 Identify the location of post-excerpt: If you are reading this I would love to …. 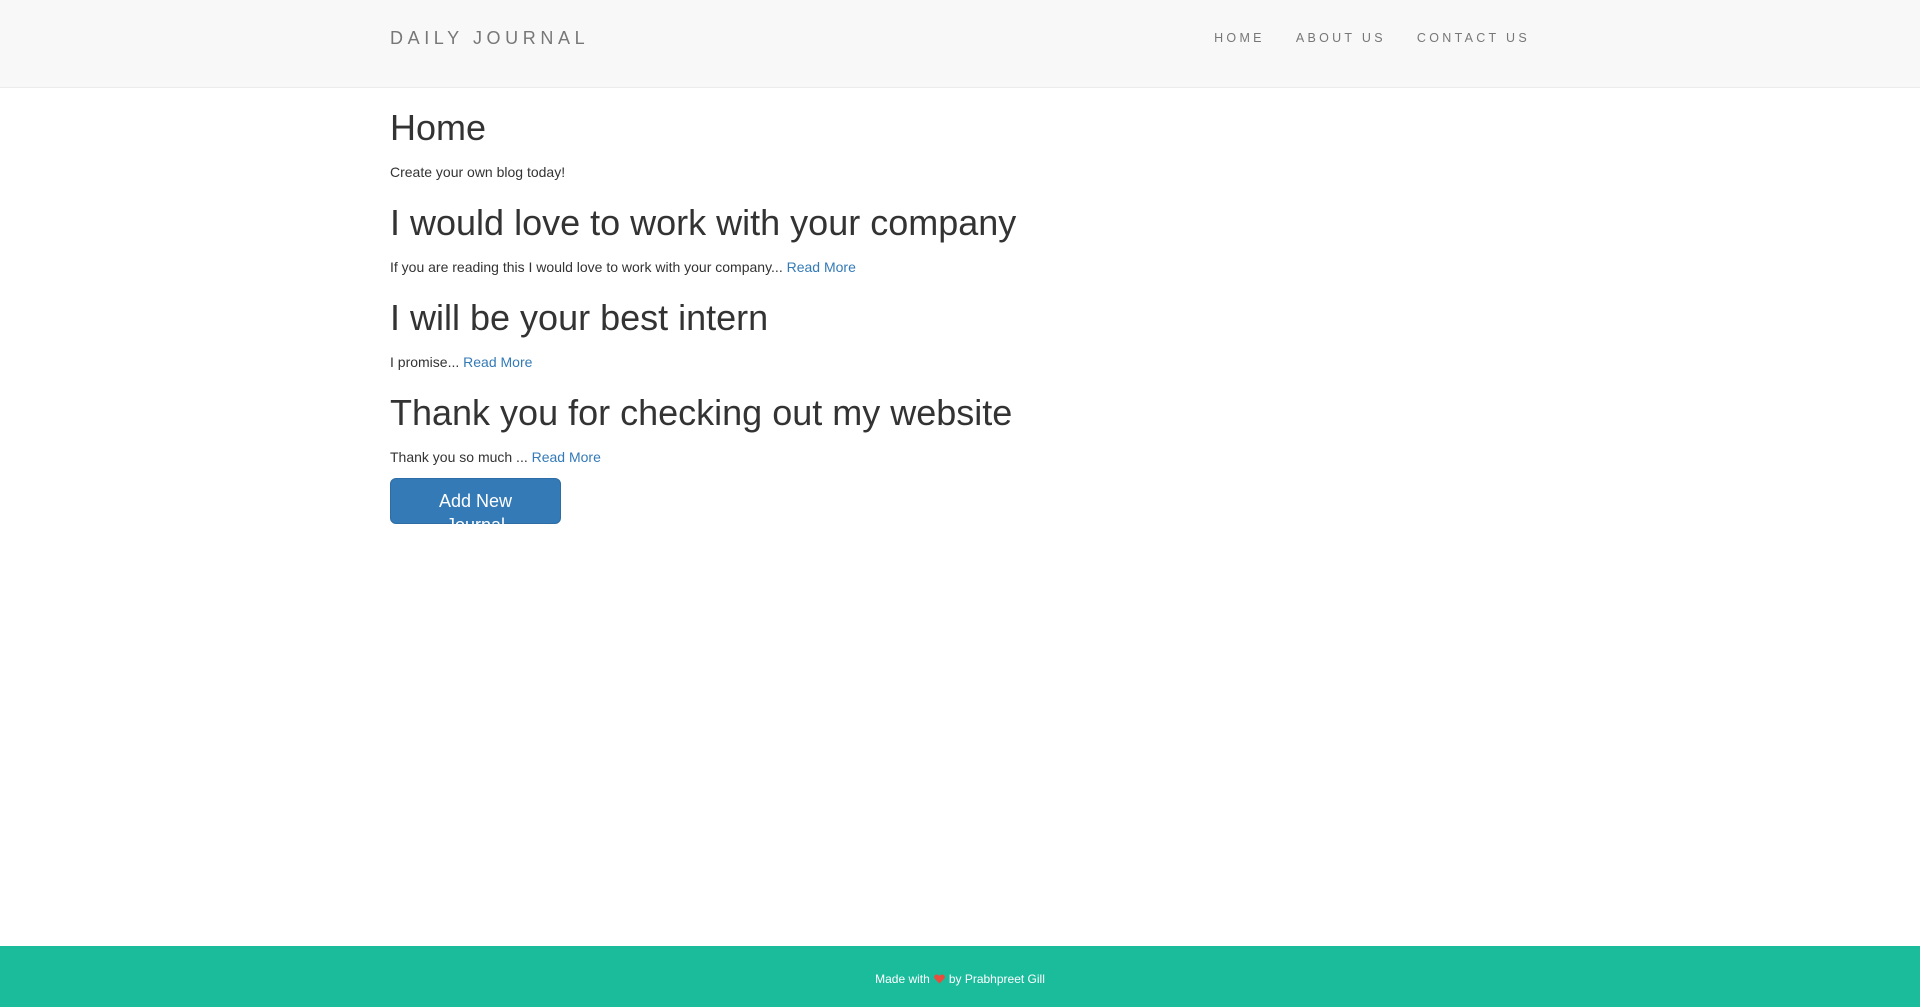
(960, 267).